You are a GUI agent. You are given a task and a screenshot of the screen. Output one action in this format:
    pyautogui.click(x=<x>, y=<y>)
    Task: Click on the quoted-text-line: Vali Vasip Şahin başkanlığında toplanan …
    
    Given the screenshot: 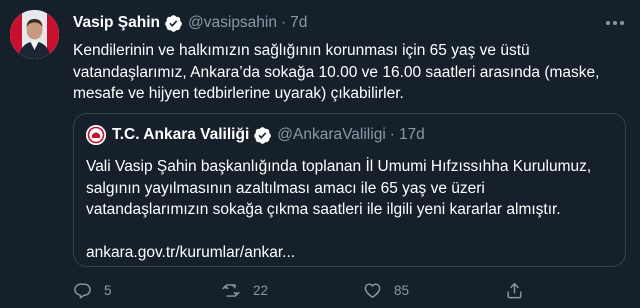 What is the action you would take?
    pyautogui.click(x=339, y=166)
    